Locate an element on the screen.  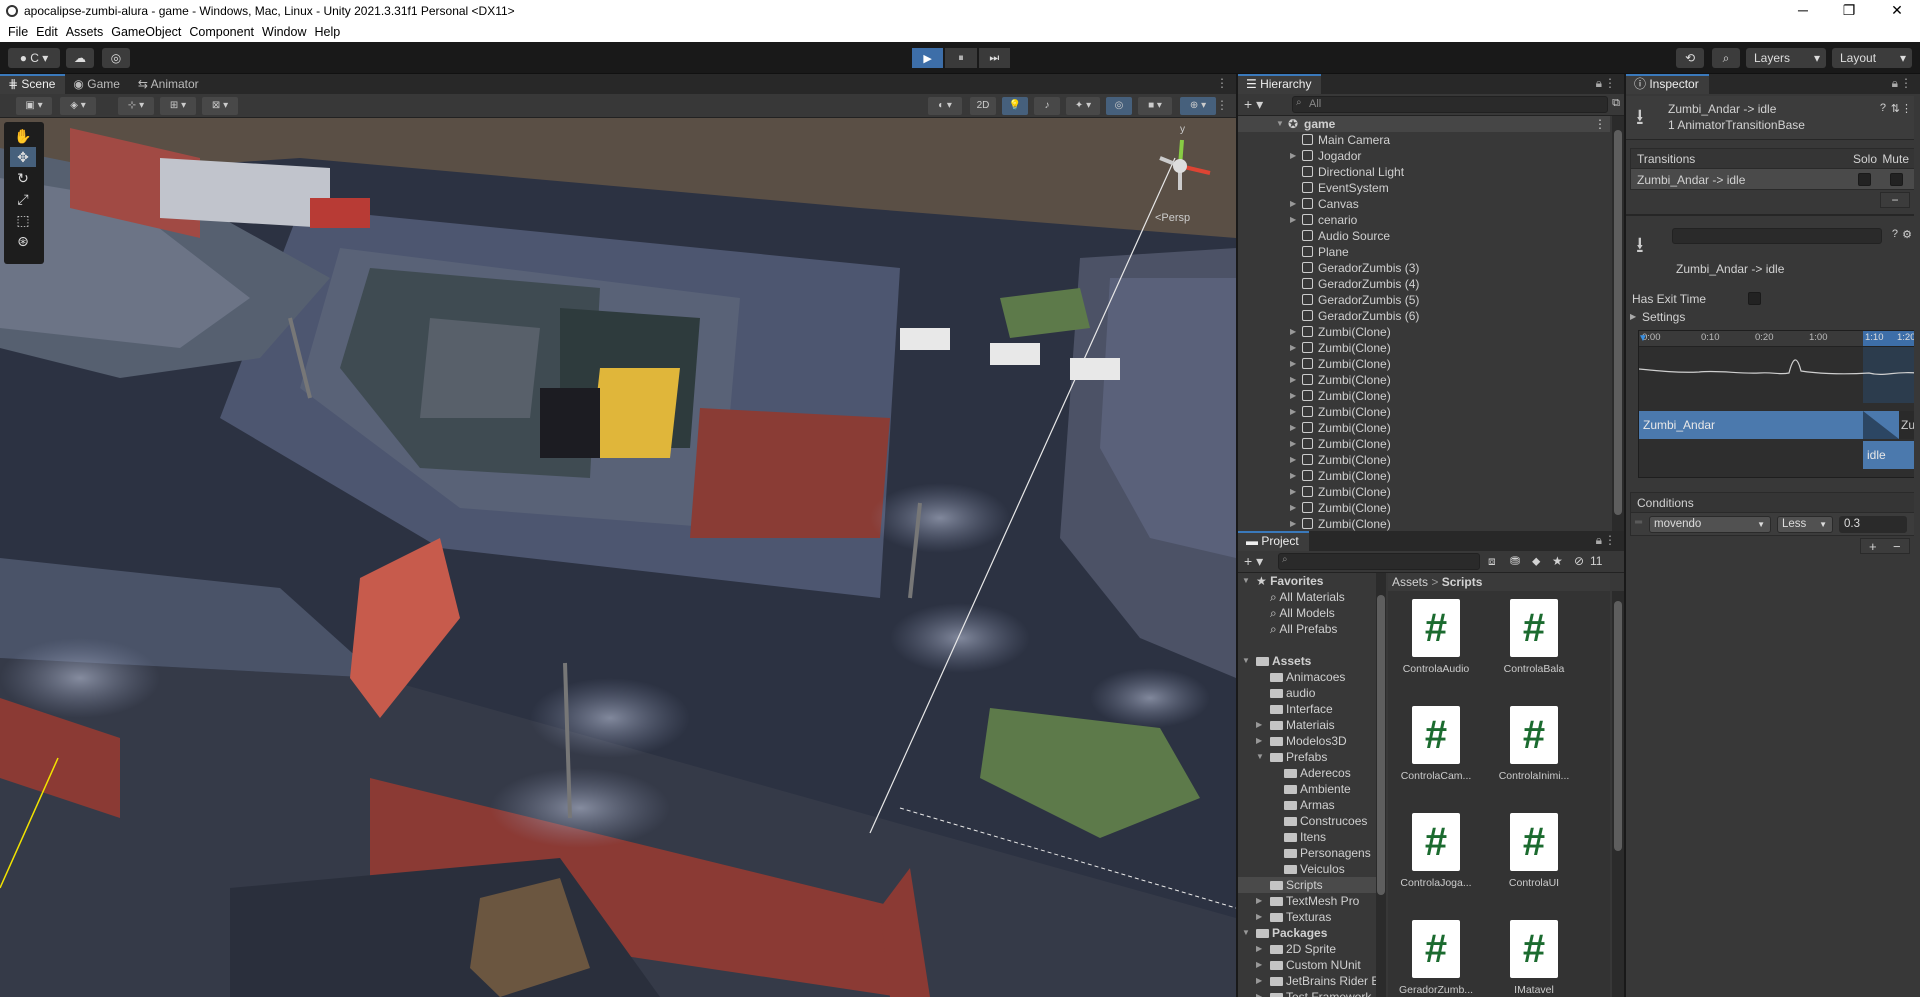
settings-label: Settings is located at coordinates (1663, 317).